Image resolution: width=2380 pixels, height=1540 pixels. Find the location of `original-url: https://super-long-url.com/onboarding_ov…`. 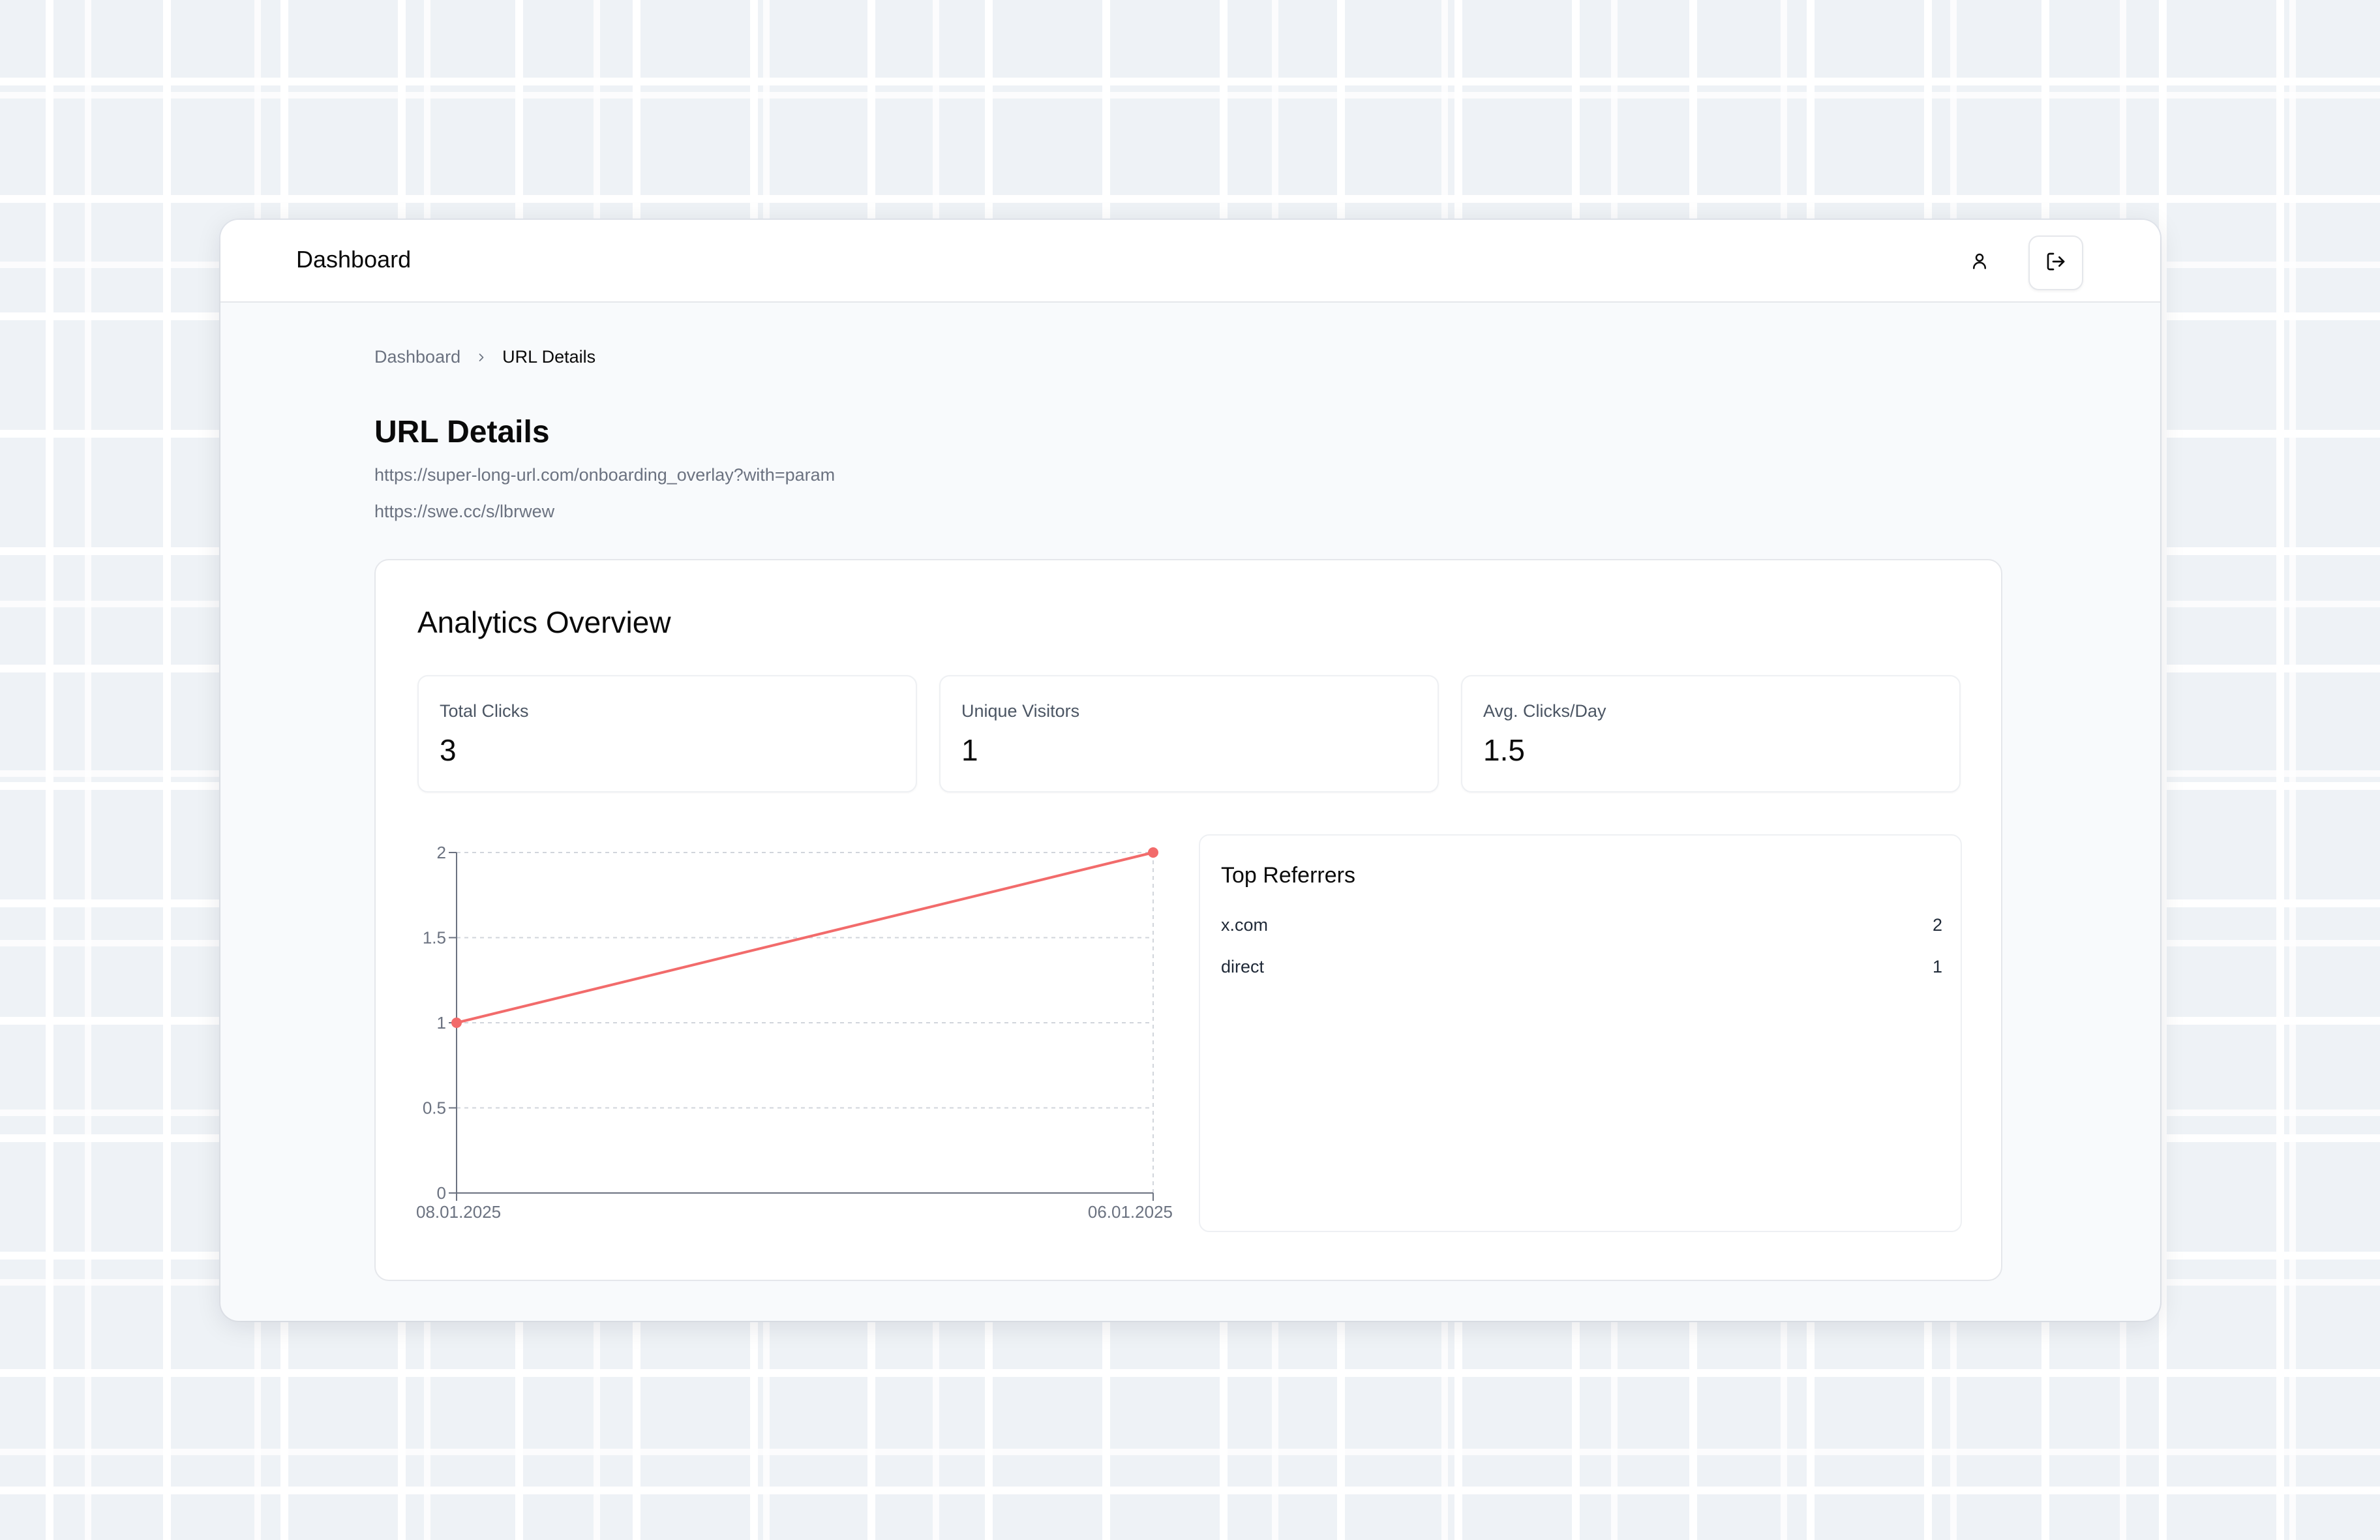

original-url: https://super-long-url.com/onboarding_ov… is located at coordinates (605, 475).